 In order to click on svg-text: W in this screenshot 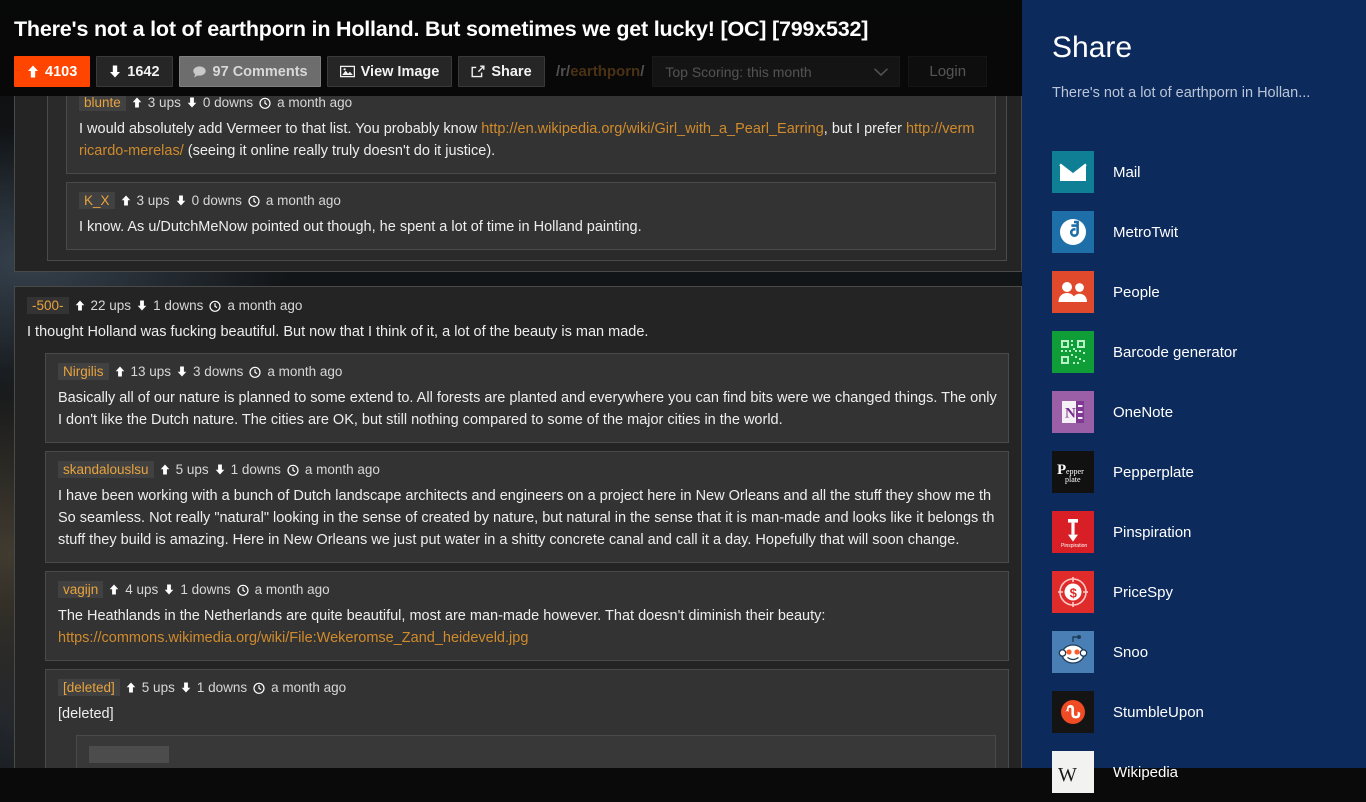, I will do `click(1067, 775)`.